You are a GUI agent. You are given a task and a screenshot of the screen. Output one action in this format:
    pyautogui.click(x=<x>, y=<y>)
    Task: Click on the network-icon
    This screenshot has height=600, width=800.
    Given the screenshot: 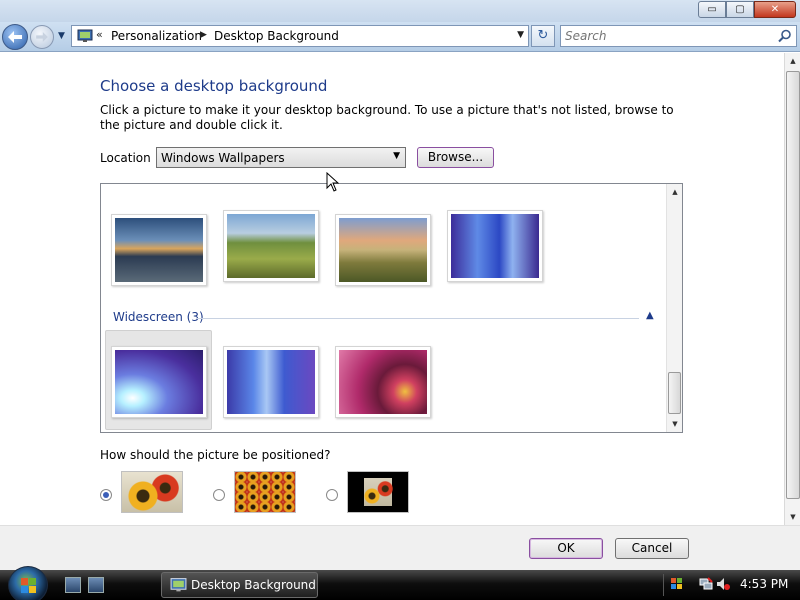 What is the action you would take?
    pyautogui.click(x=706, y=584)
    